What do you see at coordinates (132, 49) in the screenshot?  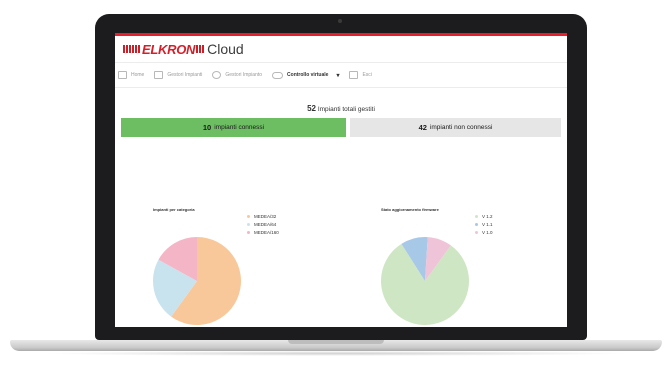 I see `logo-stripes-icon` at bounding box center [132, 49].